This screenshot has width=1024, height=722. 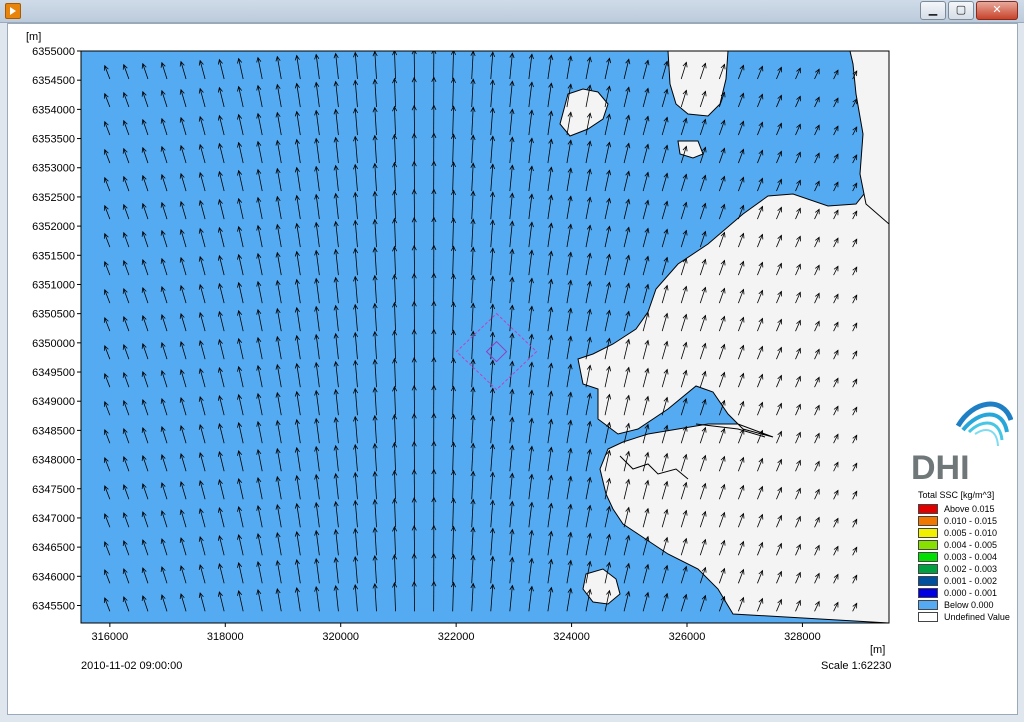 I want to click on legend-item: Undefined Value, so click(x=964, y=617).